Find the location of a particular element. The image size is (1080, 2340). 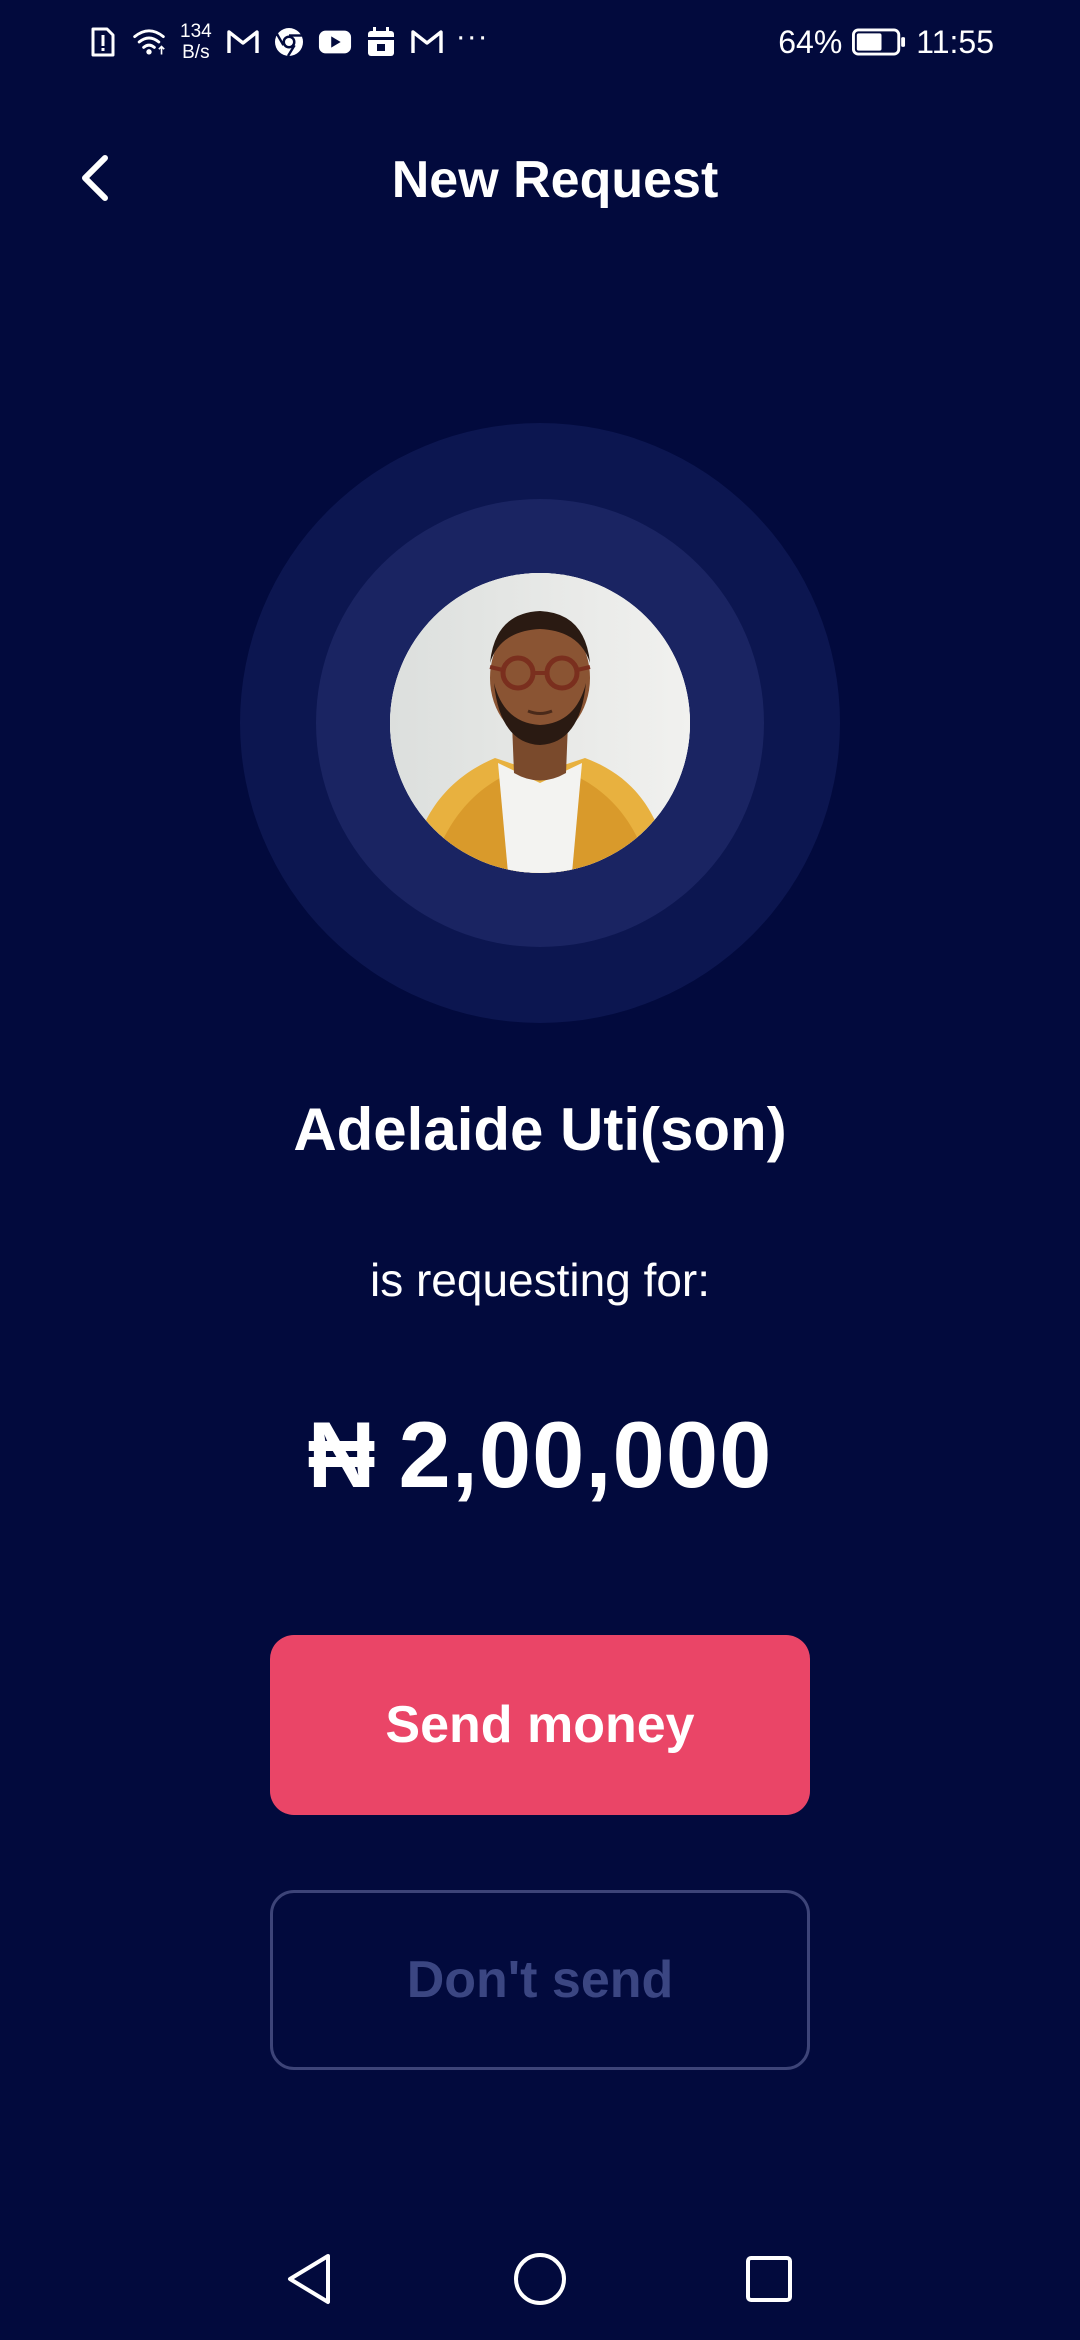

triangle-back-icon is located at coordinates (309, 2281).